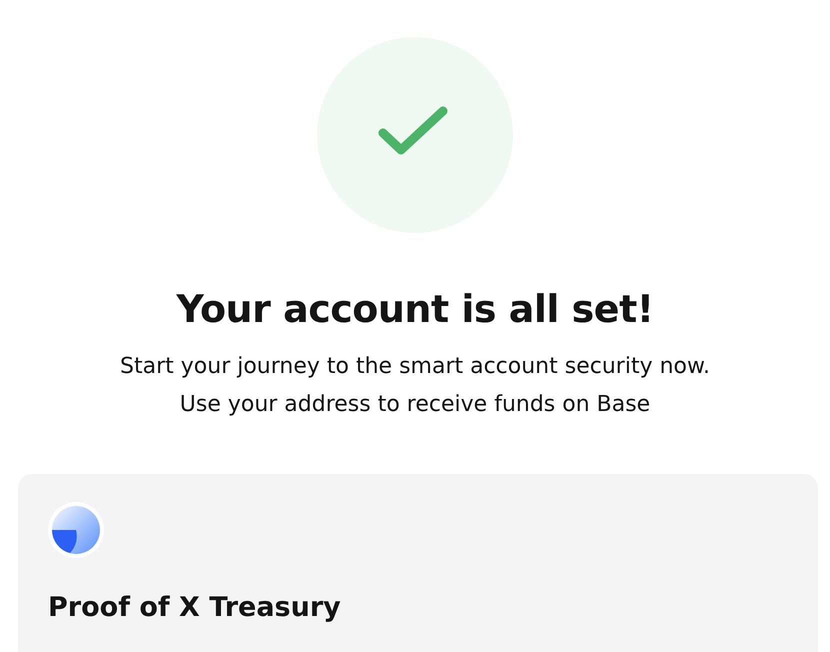  What do you see at coordinates (195, 608) in the screenshot?
I see `account-name: Proof of X Treasury` at bounding box center [195, 608].